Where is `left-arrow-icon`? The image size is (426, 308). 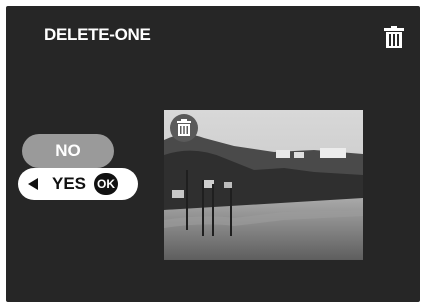 left-arrow-icon is located at coordinates (33, 184).